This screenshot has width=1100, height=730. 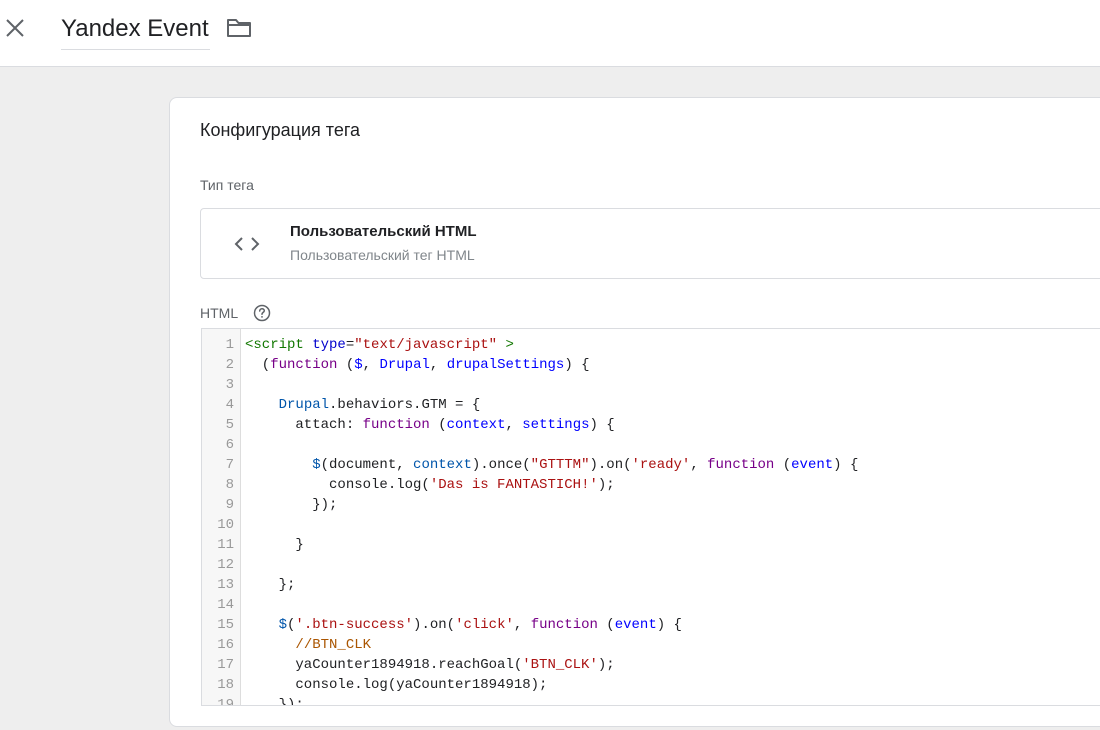 What do you see at coordinates (229, 405) in the screenshot?
I see `line-number: 4` at bounding box center [229, 405].